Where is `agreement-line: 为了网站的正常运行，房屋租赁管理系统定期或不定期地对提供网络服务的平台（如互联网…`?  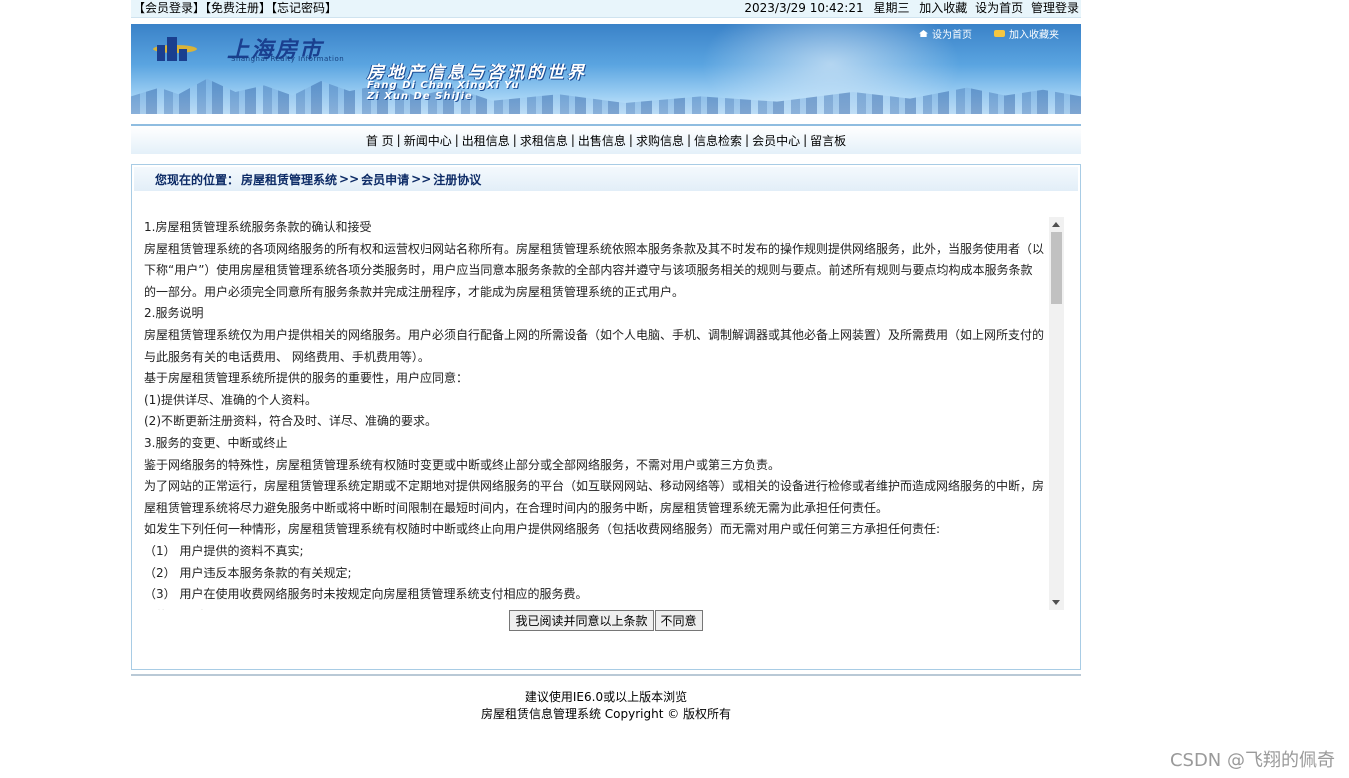 agreement-line: 为了网站的正常运行，房屋租赁管理系统定期或不定期地对提供网络服务的平台（如互联网… is located at coordinates (594, 486).